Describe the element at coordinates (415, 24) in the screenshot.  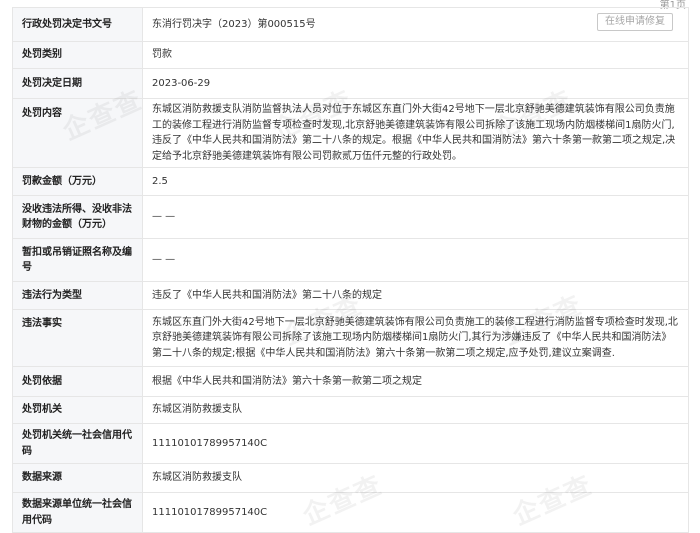
I see `row-value-cell: 东消行罚决字（2023）第000515号 在线申请修复` at that location.